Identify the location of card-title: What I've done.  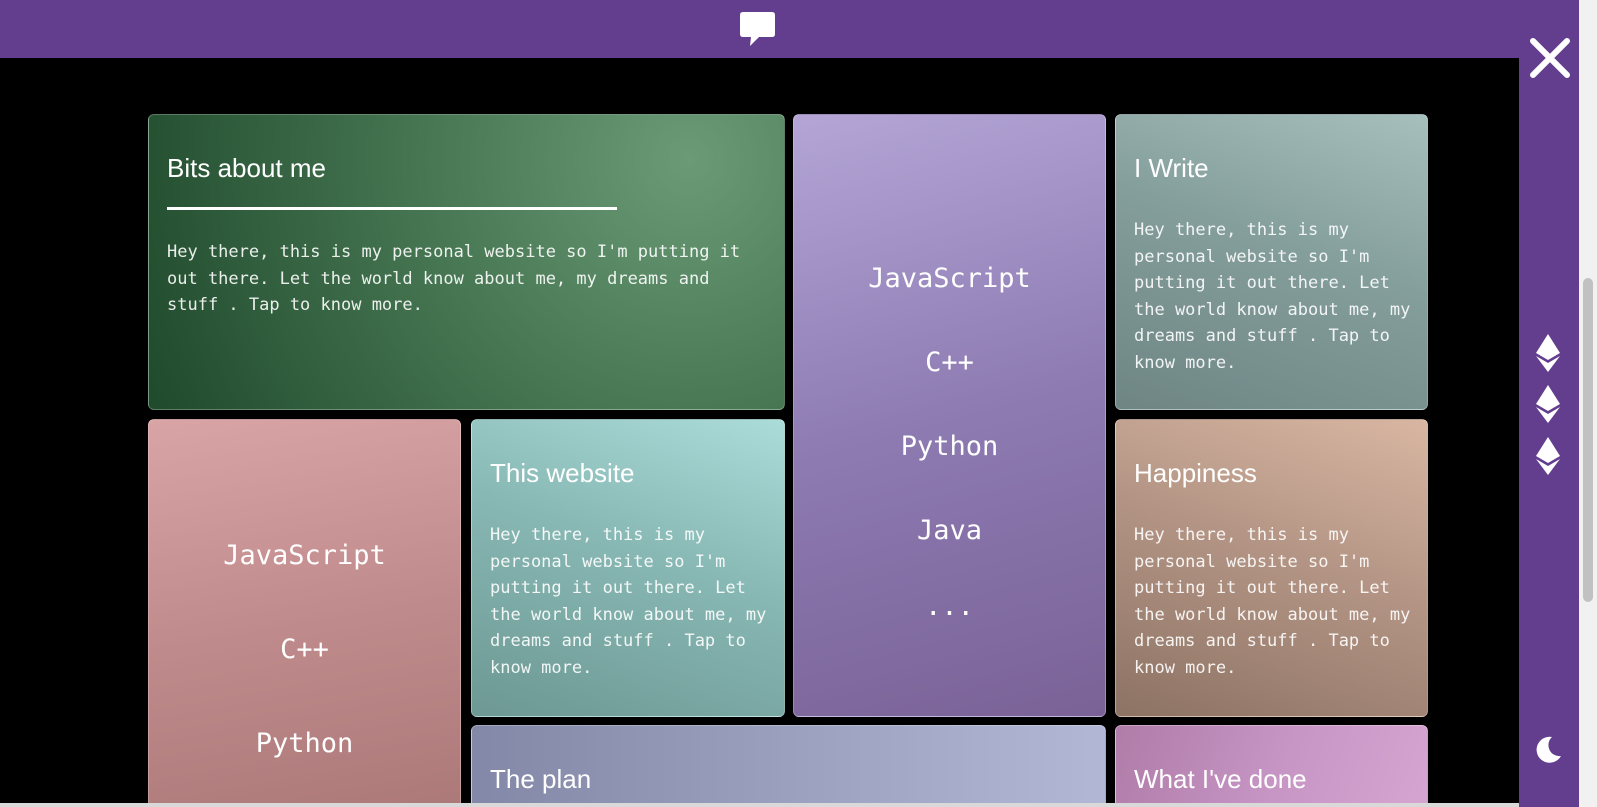
(1220, 779).